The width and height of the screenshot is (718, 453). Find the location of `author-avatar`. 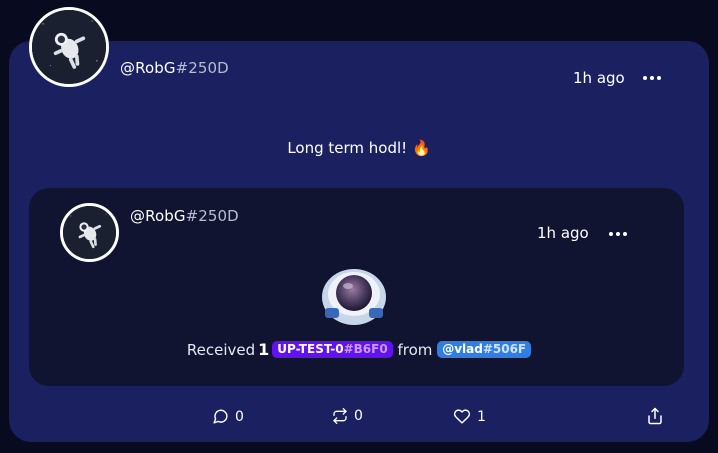

author-avatar is located at coordinates (69, 47).